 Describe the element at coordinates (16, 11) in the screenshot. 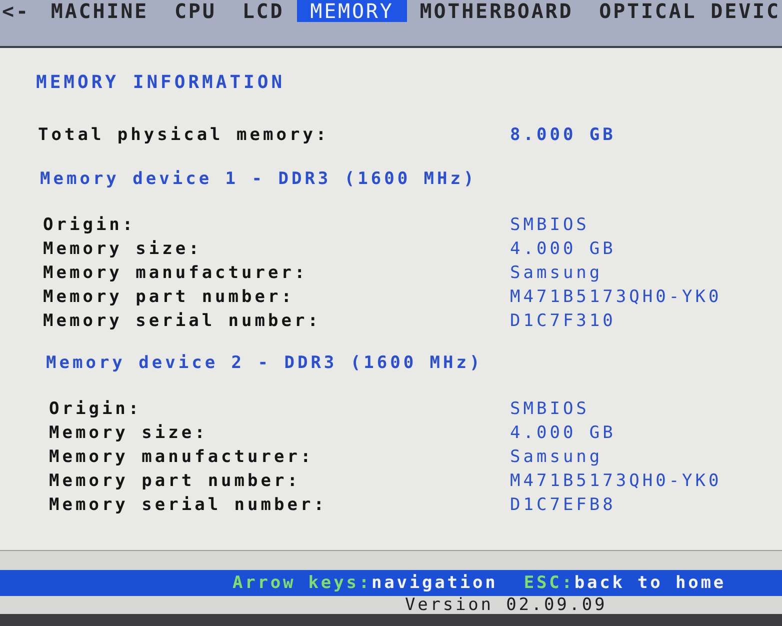

I see `scroll-left-indicator: <-` at that location.